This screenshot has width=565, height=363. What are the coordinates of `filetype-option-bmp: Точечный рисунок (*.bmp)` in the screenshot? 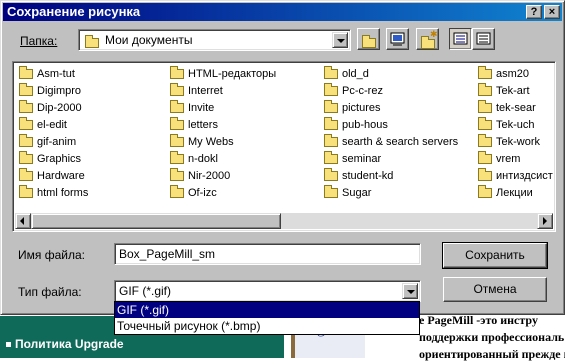 It's located at (267, 326).